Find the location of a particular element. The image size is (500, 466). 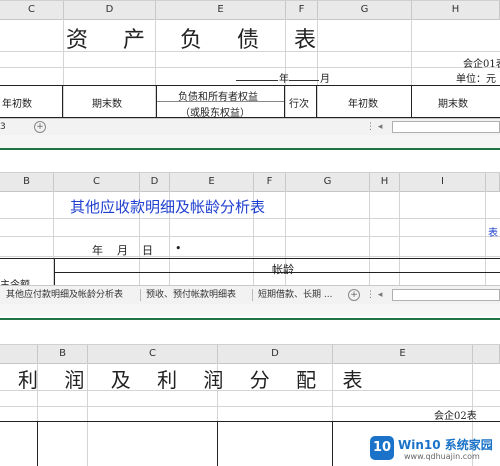

brand-logo-icon: 10 is located at coordinates (382, 448).